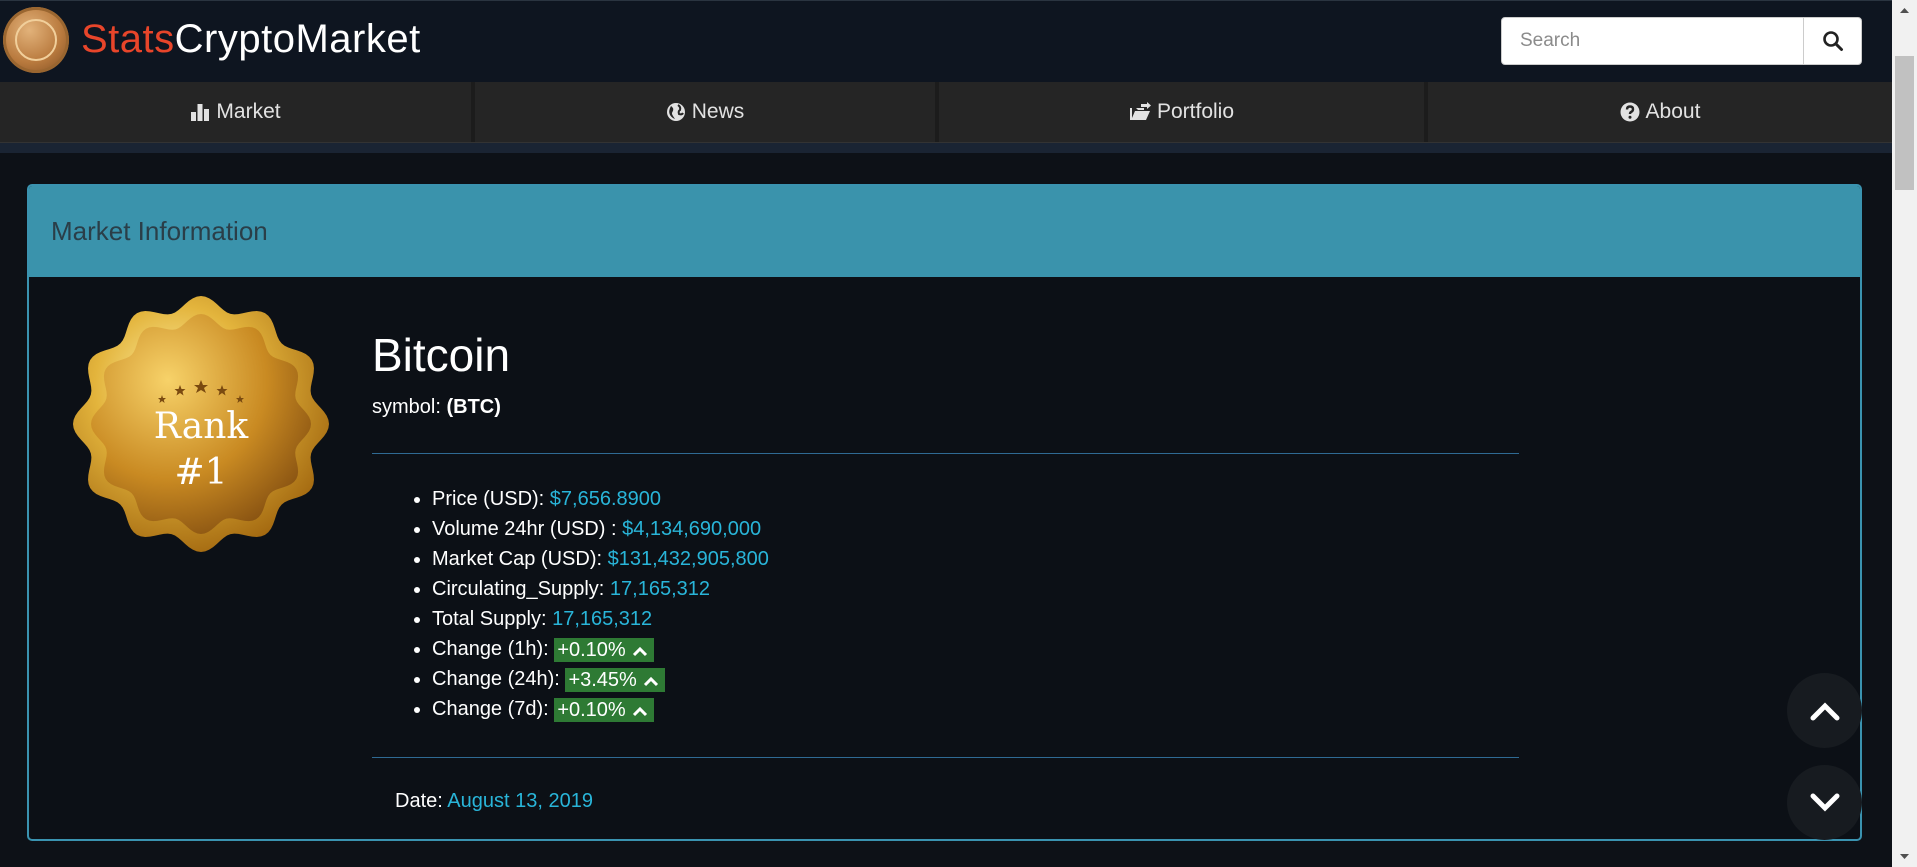 This screenshot has height=867, width=1917. I want to click on stat-label: Volume 24hr (USD) :, so click(524, 529).